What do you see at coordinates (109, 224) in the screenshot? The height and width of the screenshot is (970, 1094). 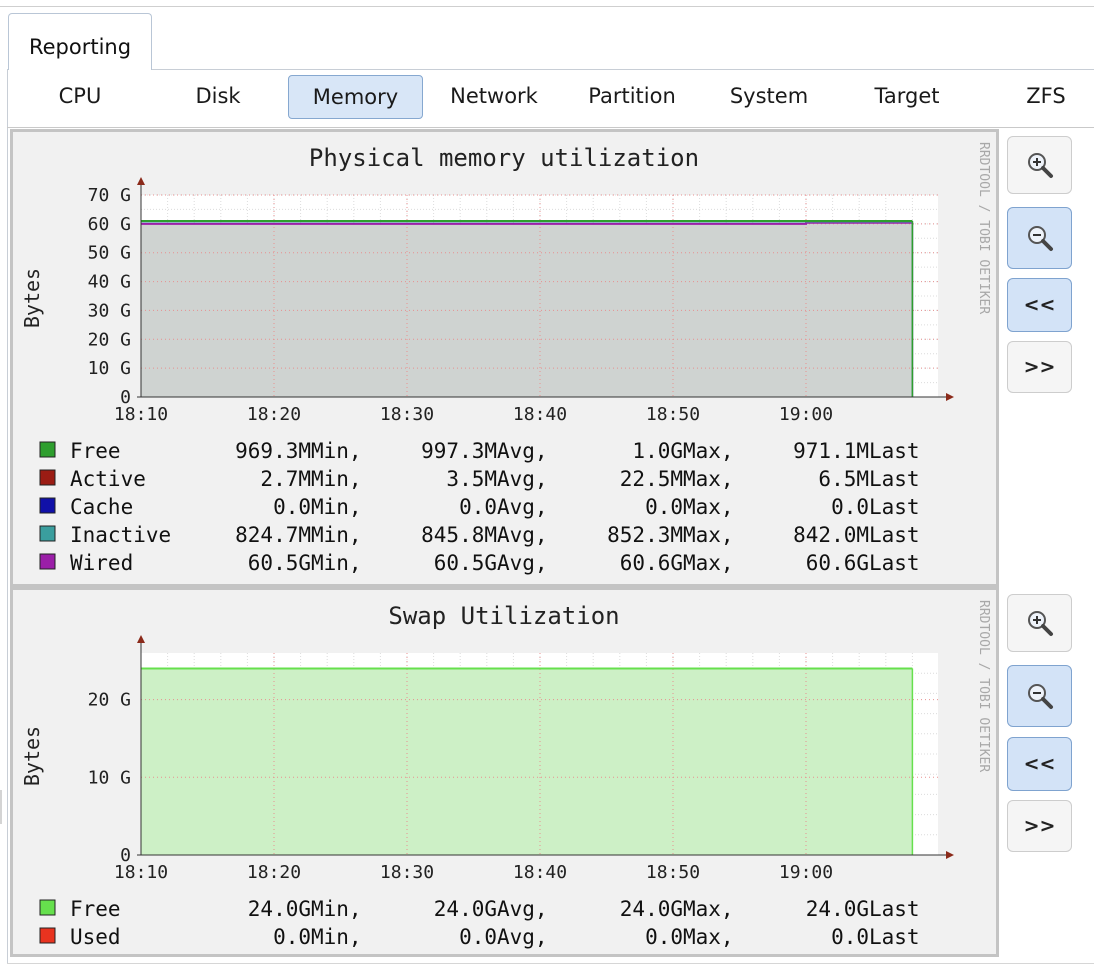 I see `memory-y-tick: 60 G` at bounding box center [109, 224].